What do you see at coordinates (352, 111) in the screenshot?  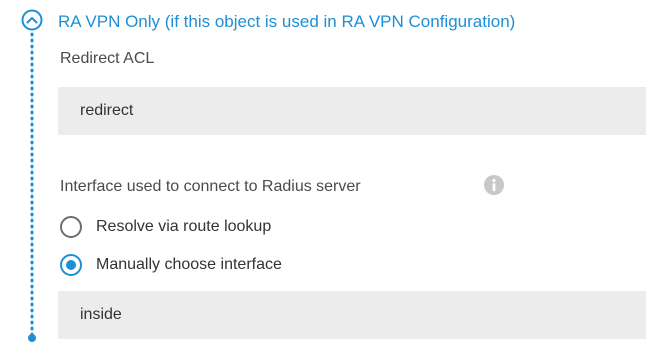 I see `redirect-acl-field: redirect` at bounding box center [352, 111].